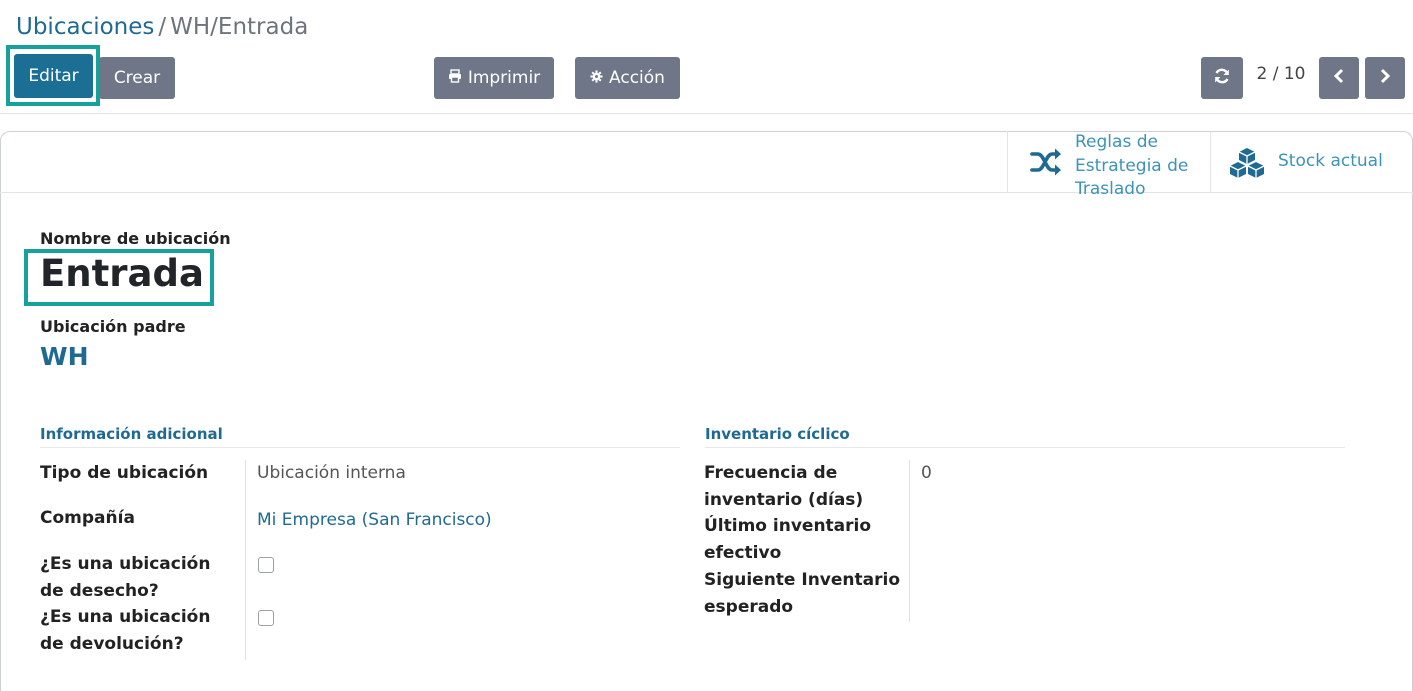  What do you see at coordinates (125, 564) in the screenshot?
I see `scrap-location-label-line1: ¿Es una ubicación` at bounding box center [125, 564].